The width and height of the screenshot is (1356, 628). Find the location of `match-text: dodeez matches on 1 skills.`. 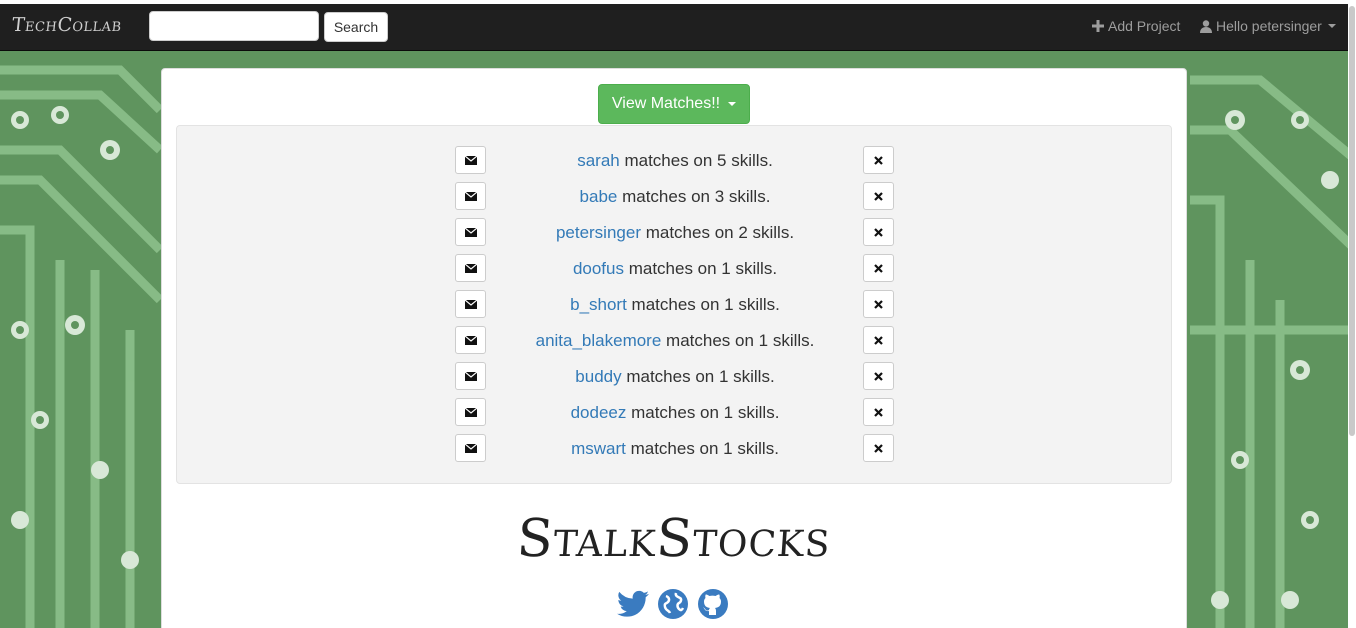

match-text: dodeez matches on 1 skills. is located at coordinates (675, 413).